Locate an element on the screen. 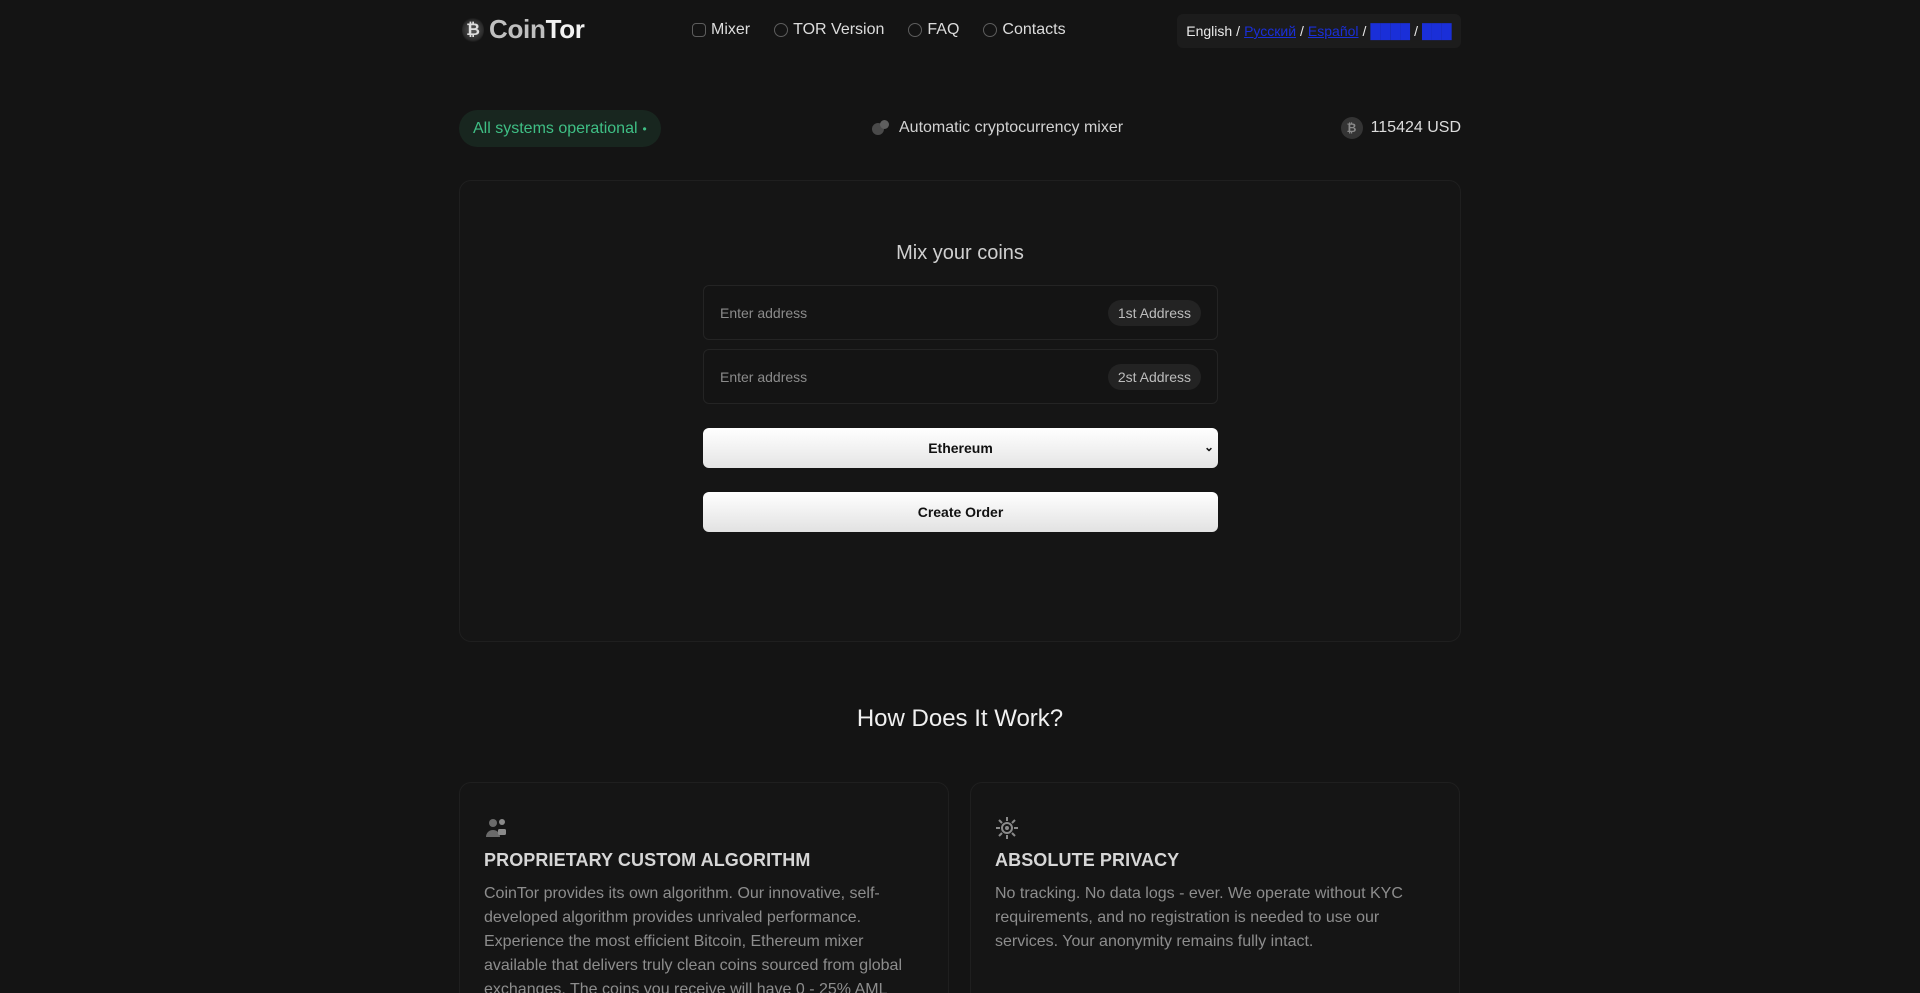 The image size is (1920, 993). mixer-icon is located at coordinates (699, 30).